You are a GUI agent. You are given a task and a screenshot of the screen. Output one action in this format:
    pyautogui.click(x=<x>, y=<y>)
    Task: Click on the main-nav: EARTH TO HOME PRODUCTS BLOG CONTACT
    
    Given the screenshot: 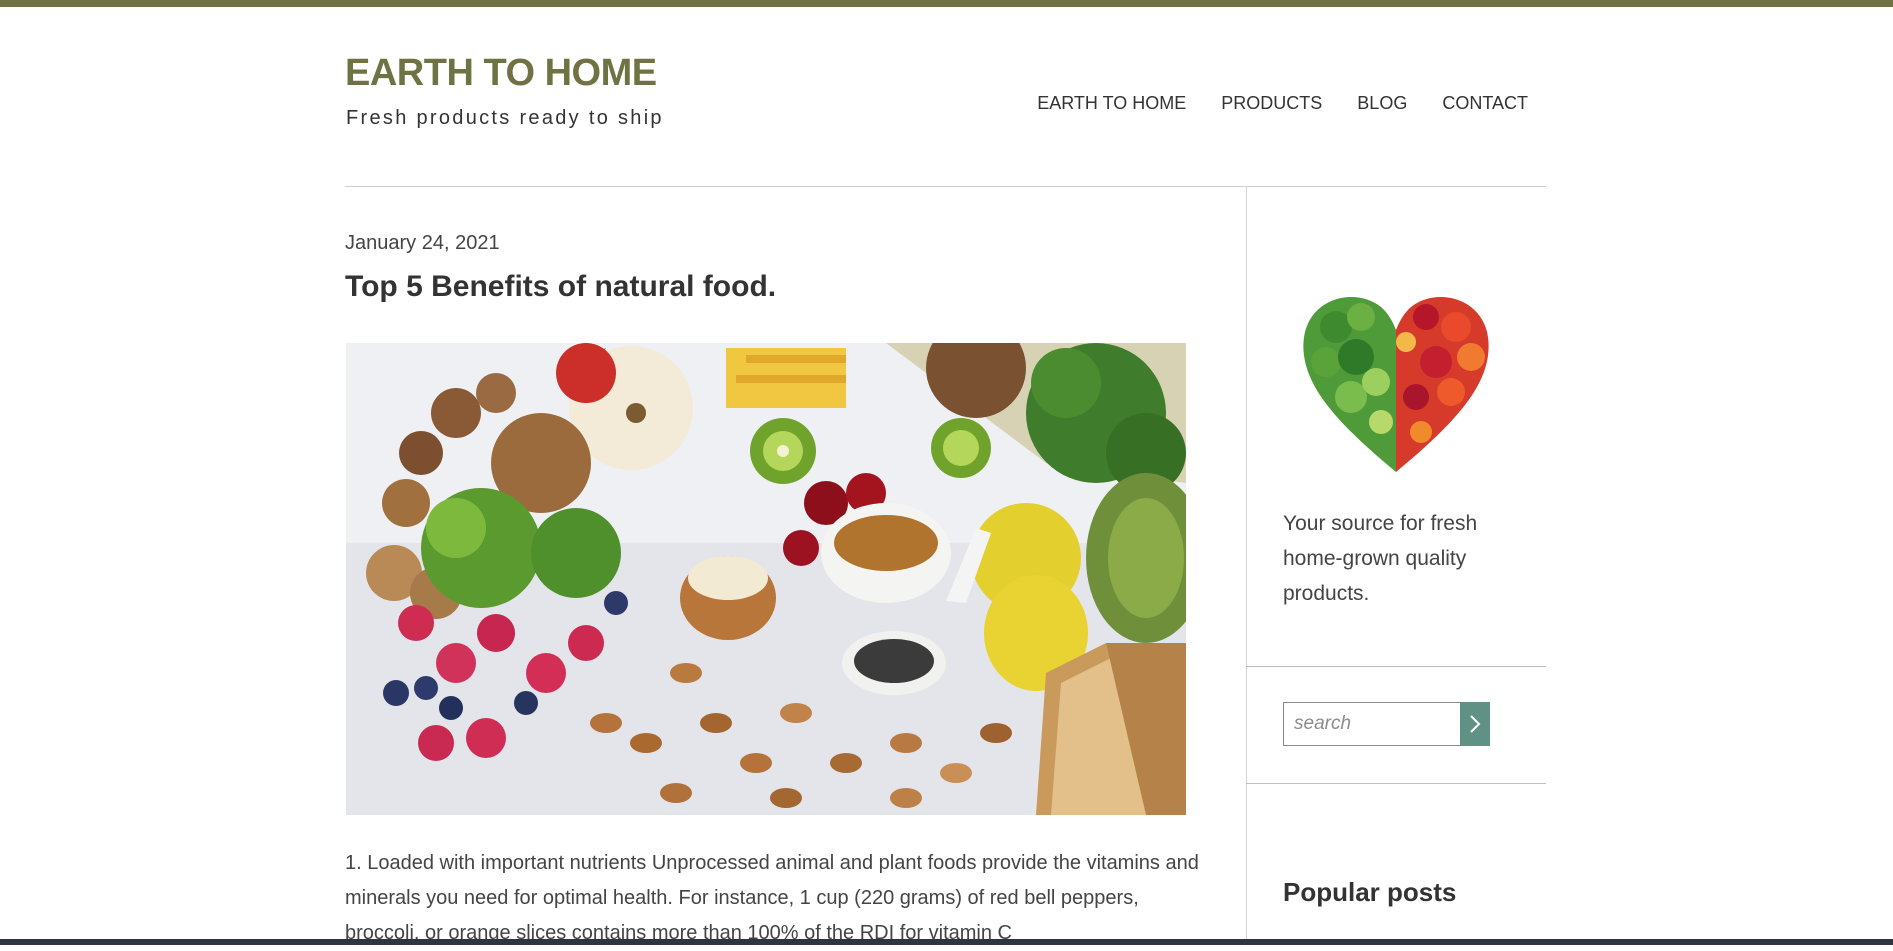 What is the action you would take?
    pyautogui.click(x=1282, y=103)
    